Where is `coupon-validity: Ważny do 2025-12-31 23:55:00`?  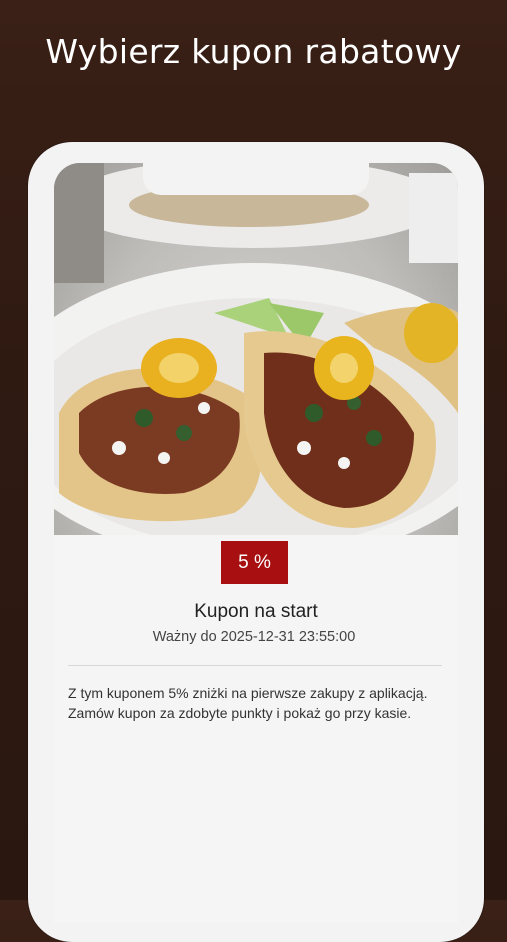
coupon-validity: Ważny do 2025-12-31 23:55:00 is located at coordinates (256, 637).